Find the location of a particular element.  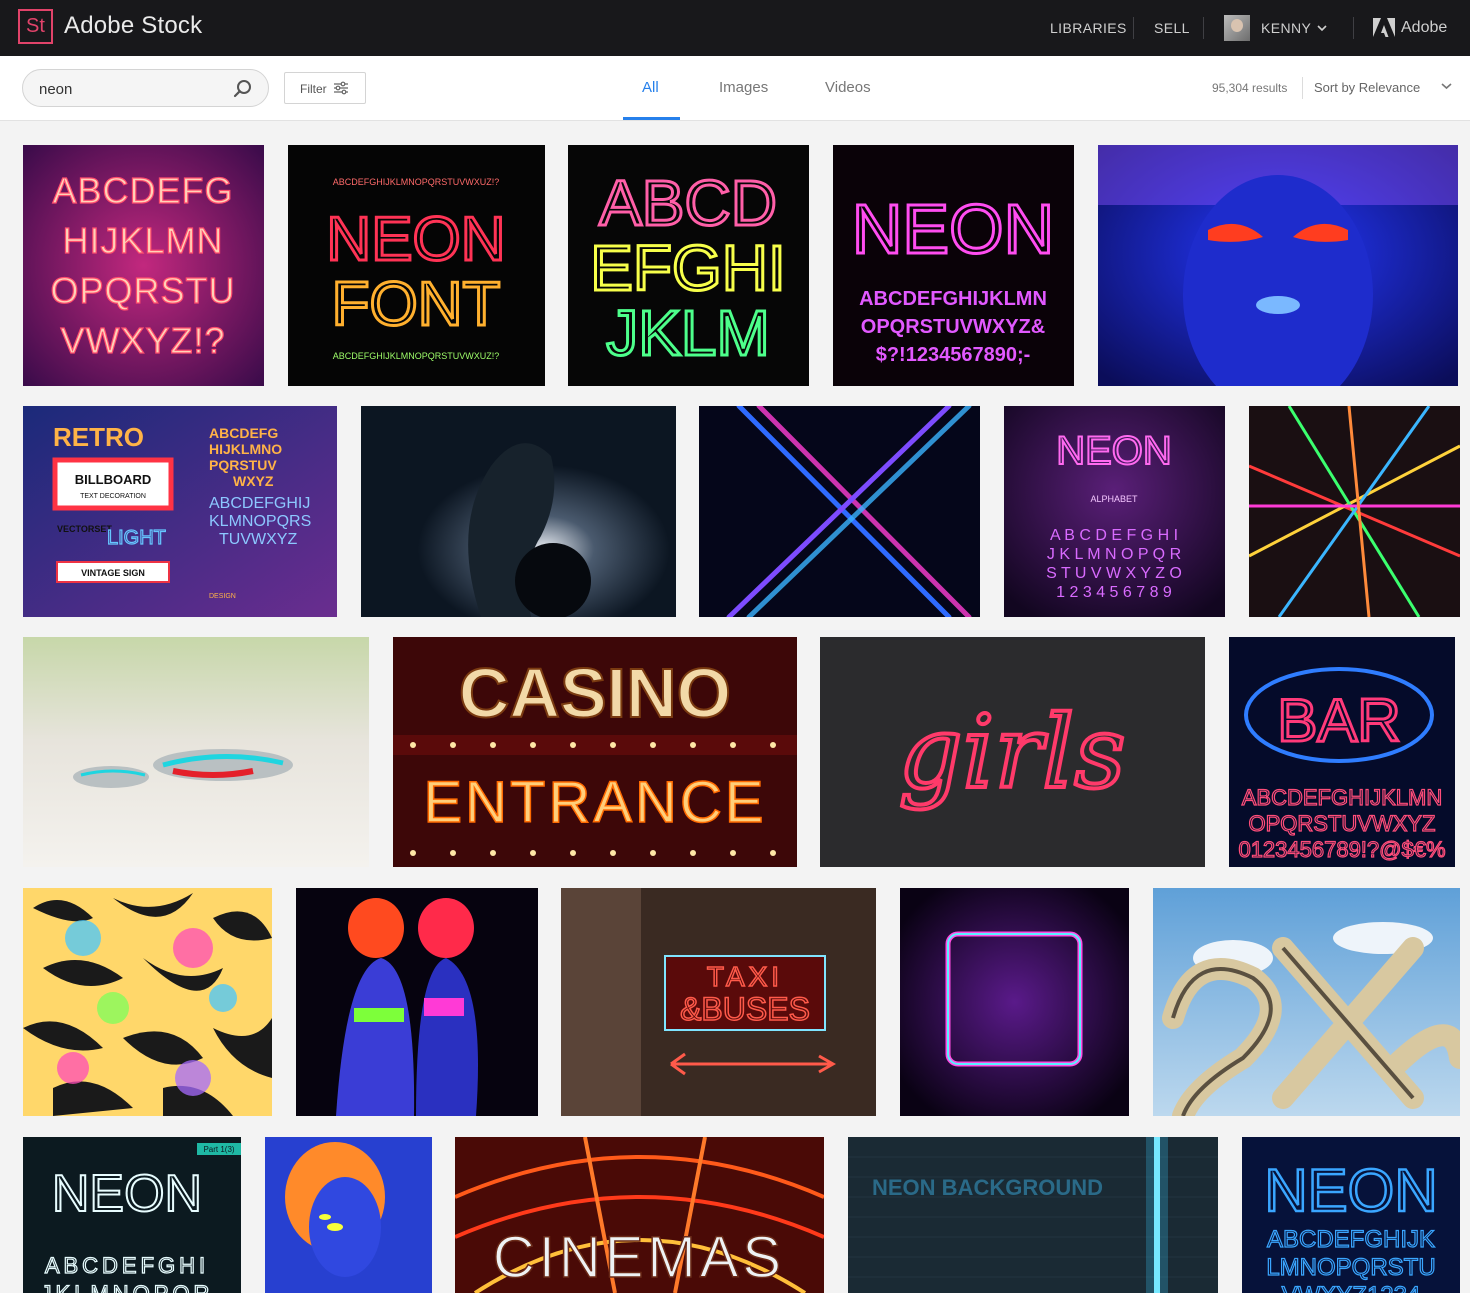

thumbnail-neon-alphabet-red: ABCDEFG HIJKLMN OPQRSTU VWXYZ!? is located at coordinates (143, 265).